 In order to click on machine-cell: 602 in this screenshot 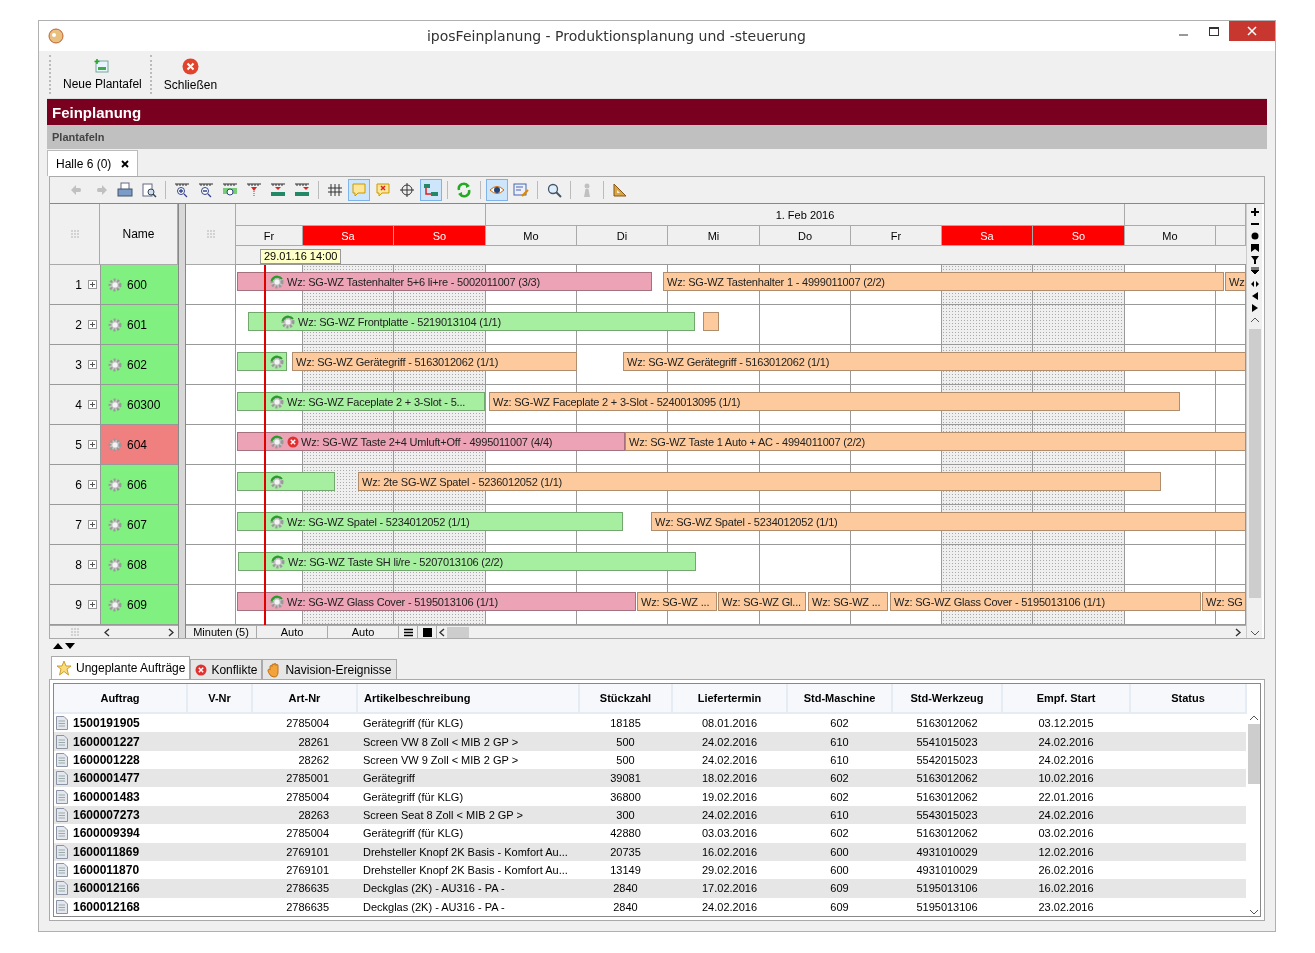, I will do `click(139, 365)`.